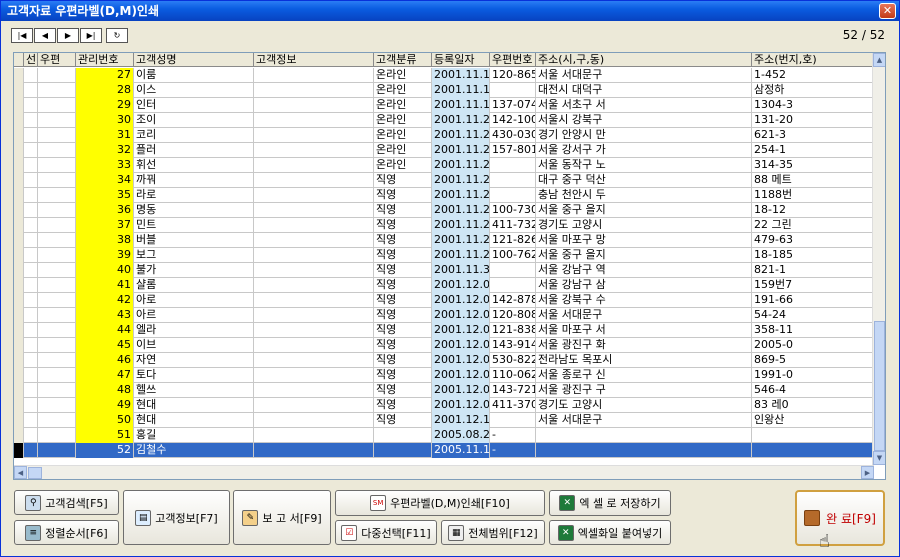  What do you see at coordinates (105, 180) in the screenshot?
I see `mgmt-no-cell: 34` at bounding box center [105, 180].